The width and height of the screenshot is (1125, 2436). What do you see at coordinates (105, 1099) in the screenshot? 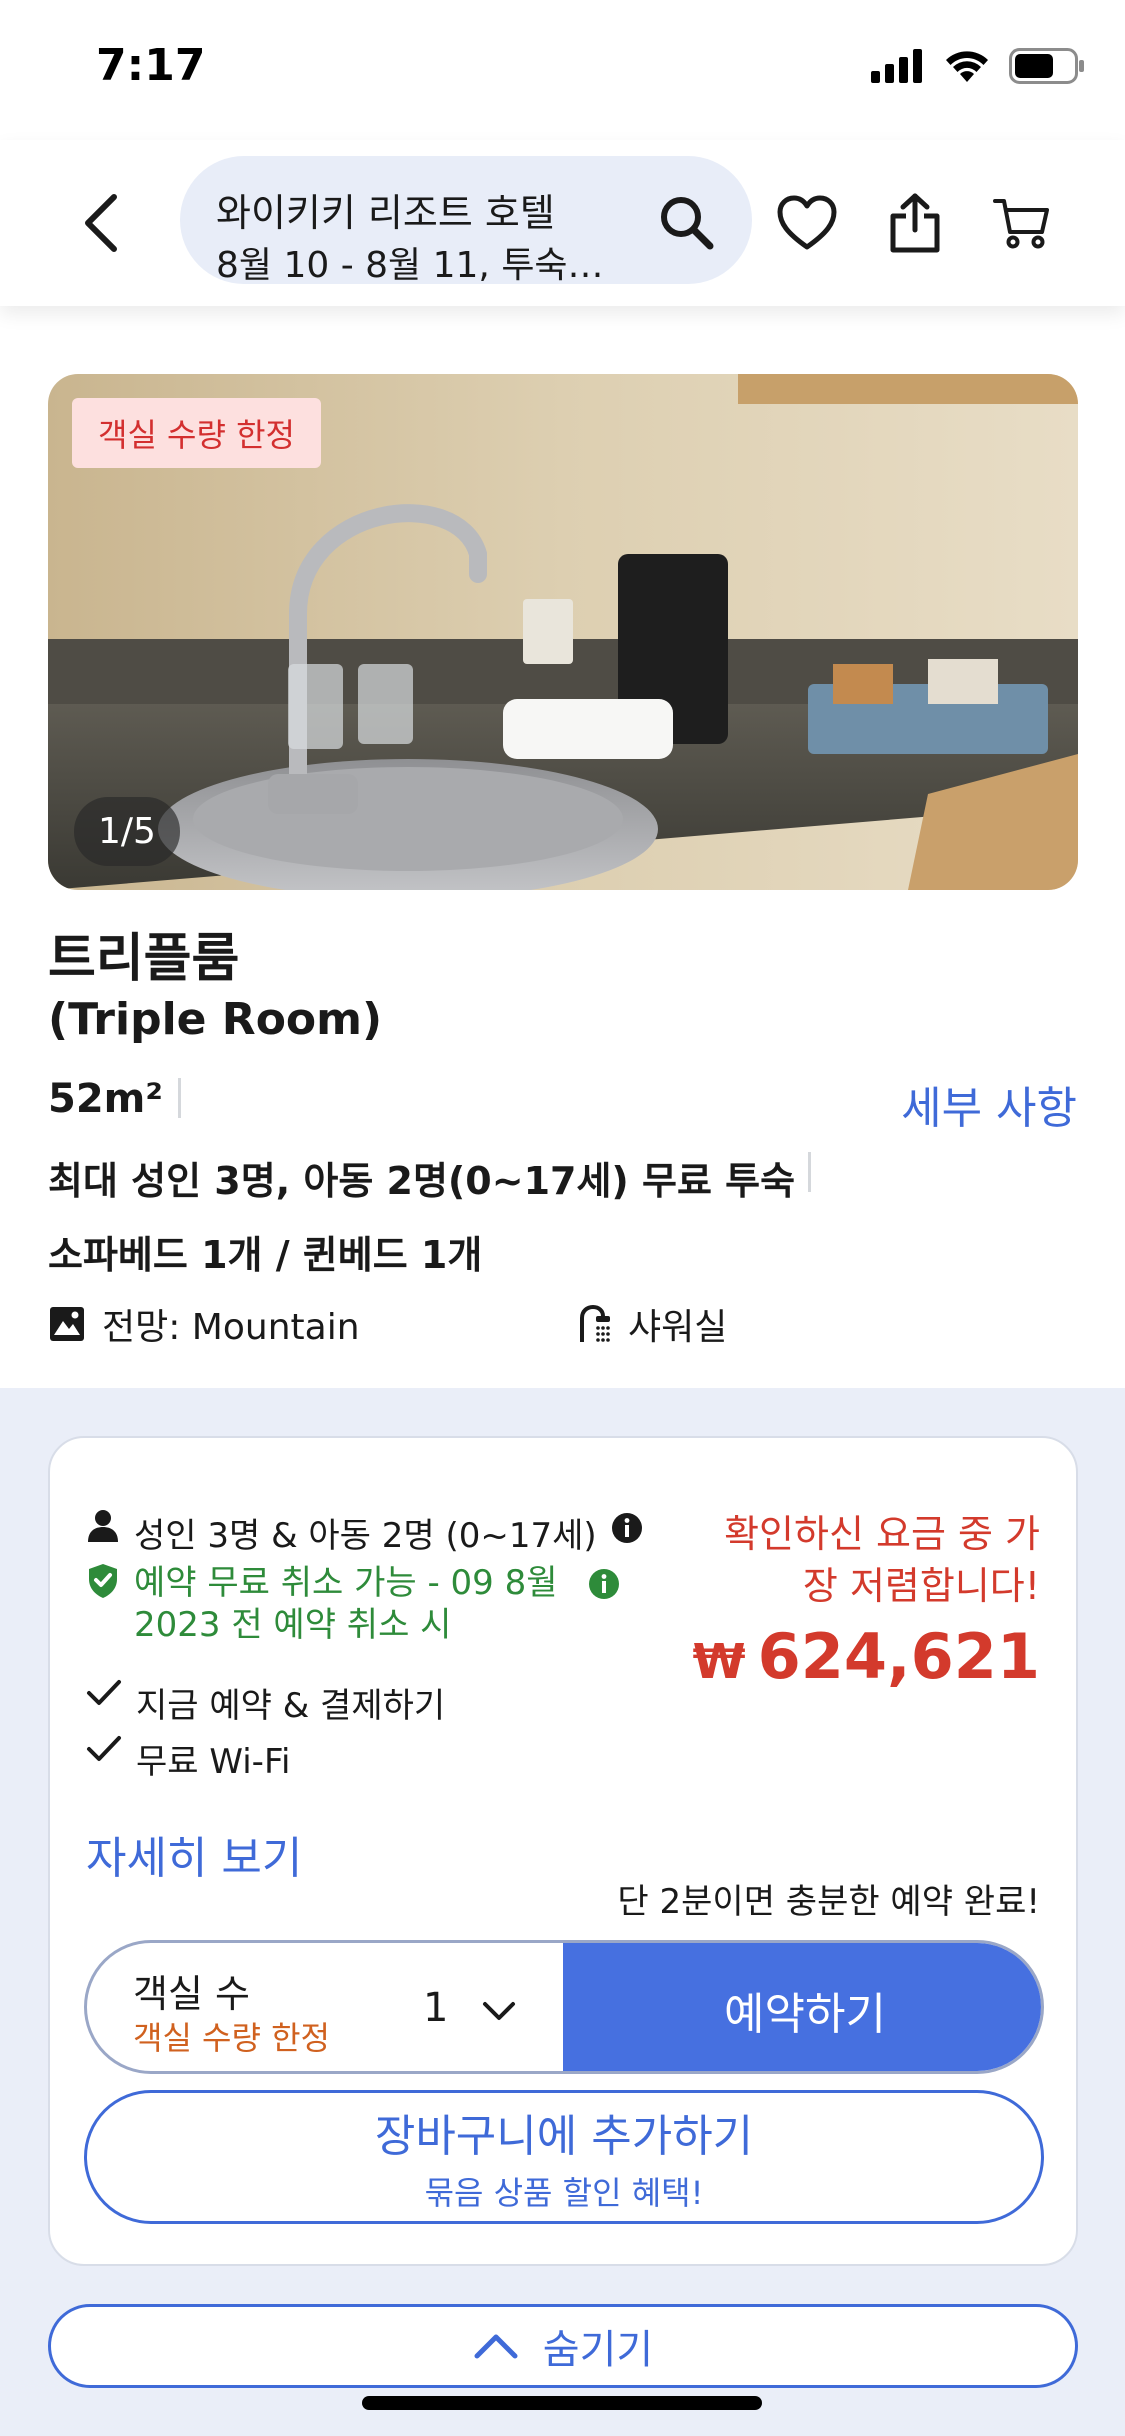
I see `room-size: 52m²` at bounding box center [105, 1099].